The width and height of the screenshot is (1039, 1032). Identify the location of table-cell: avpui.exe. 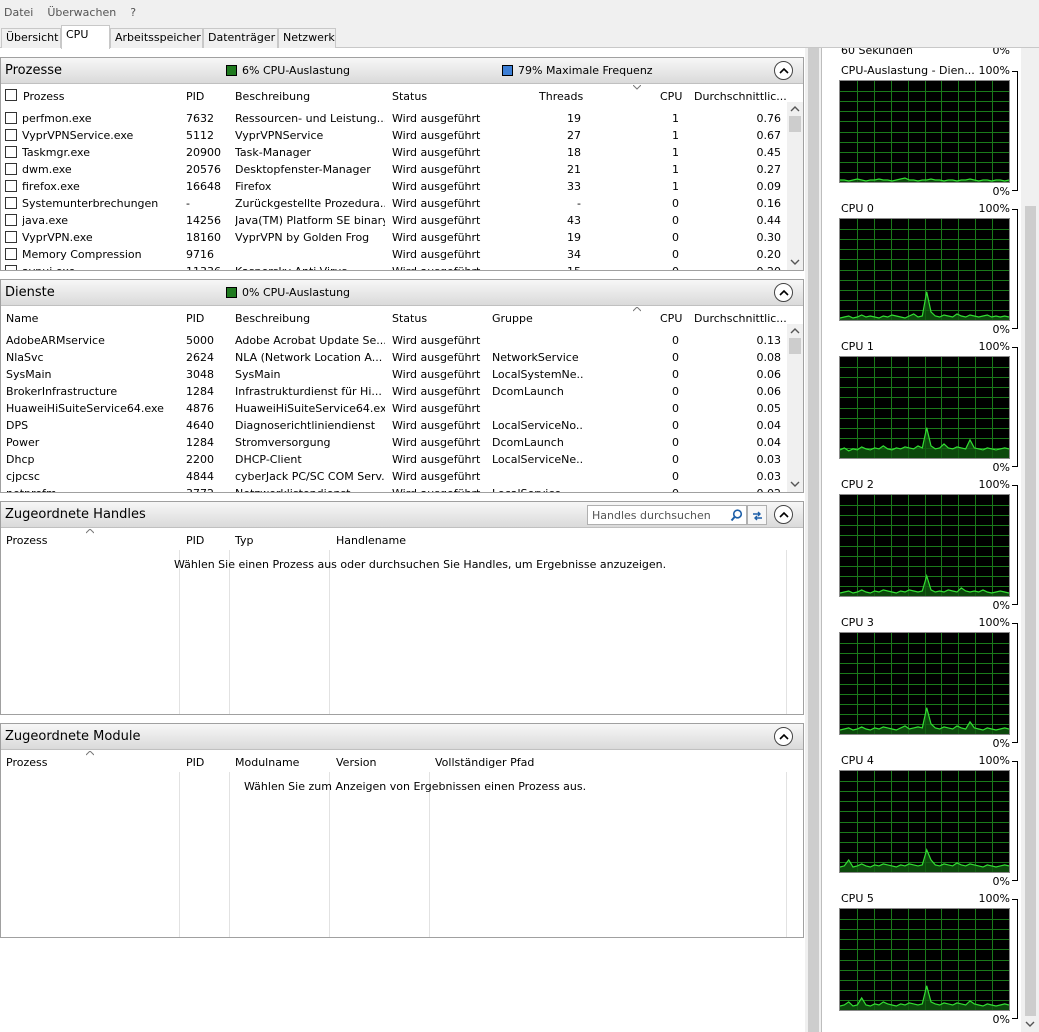
(102, 267).